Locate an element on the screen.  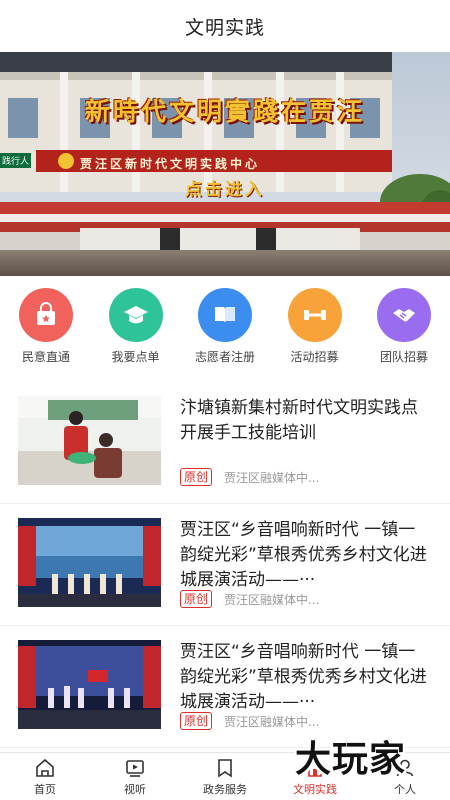
quick-action-label: 活动招募 is located at coordinates (314, 357).